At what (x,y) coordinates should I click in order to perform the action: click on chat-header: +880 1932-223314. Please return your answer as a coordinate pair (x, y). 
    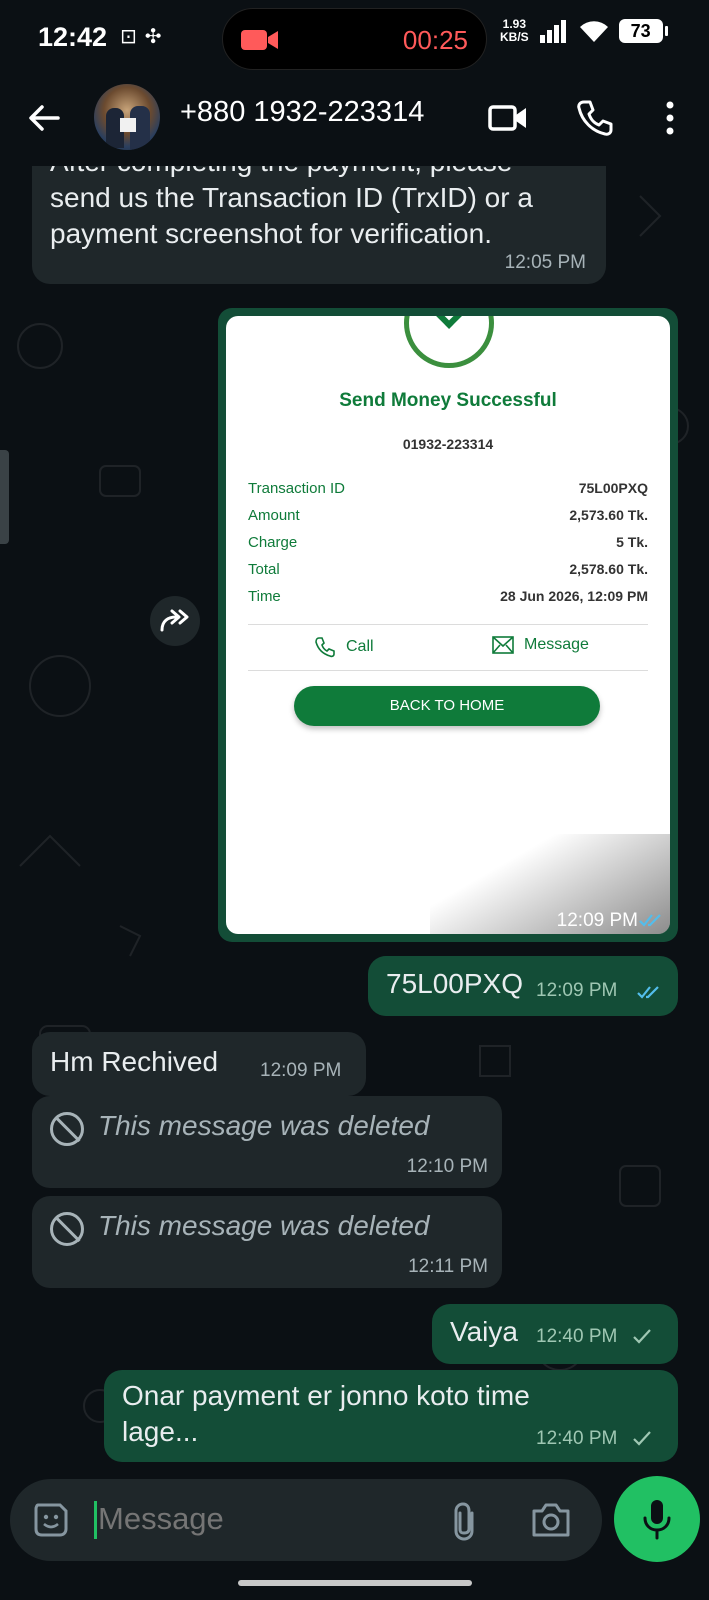
    Looking at the image, I should click on (354, 122).